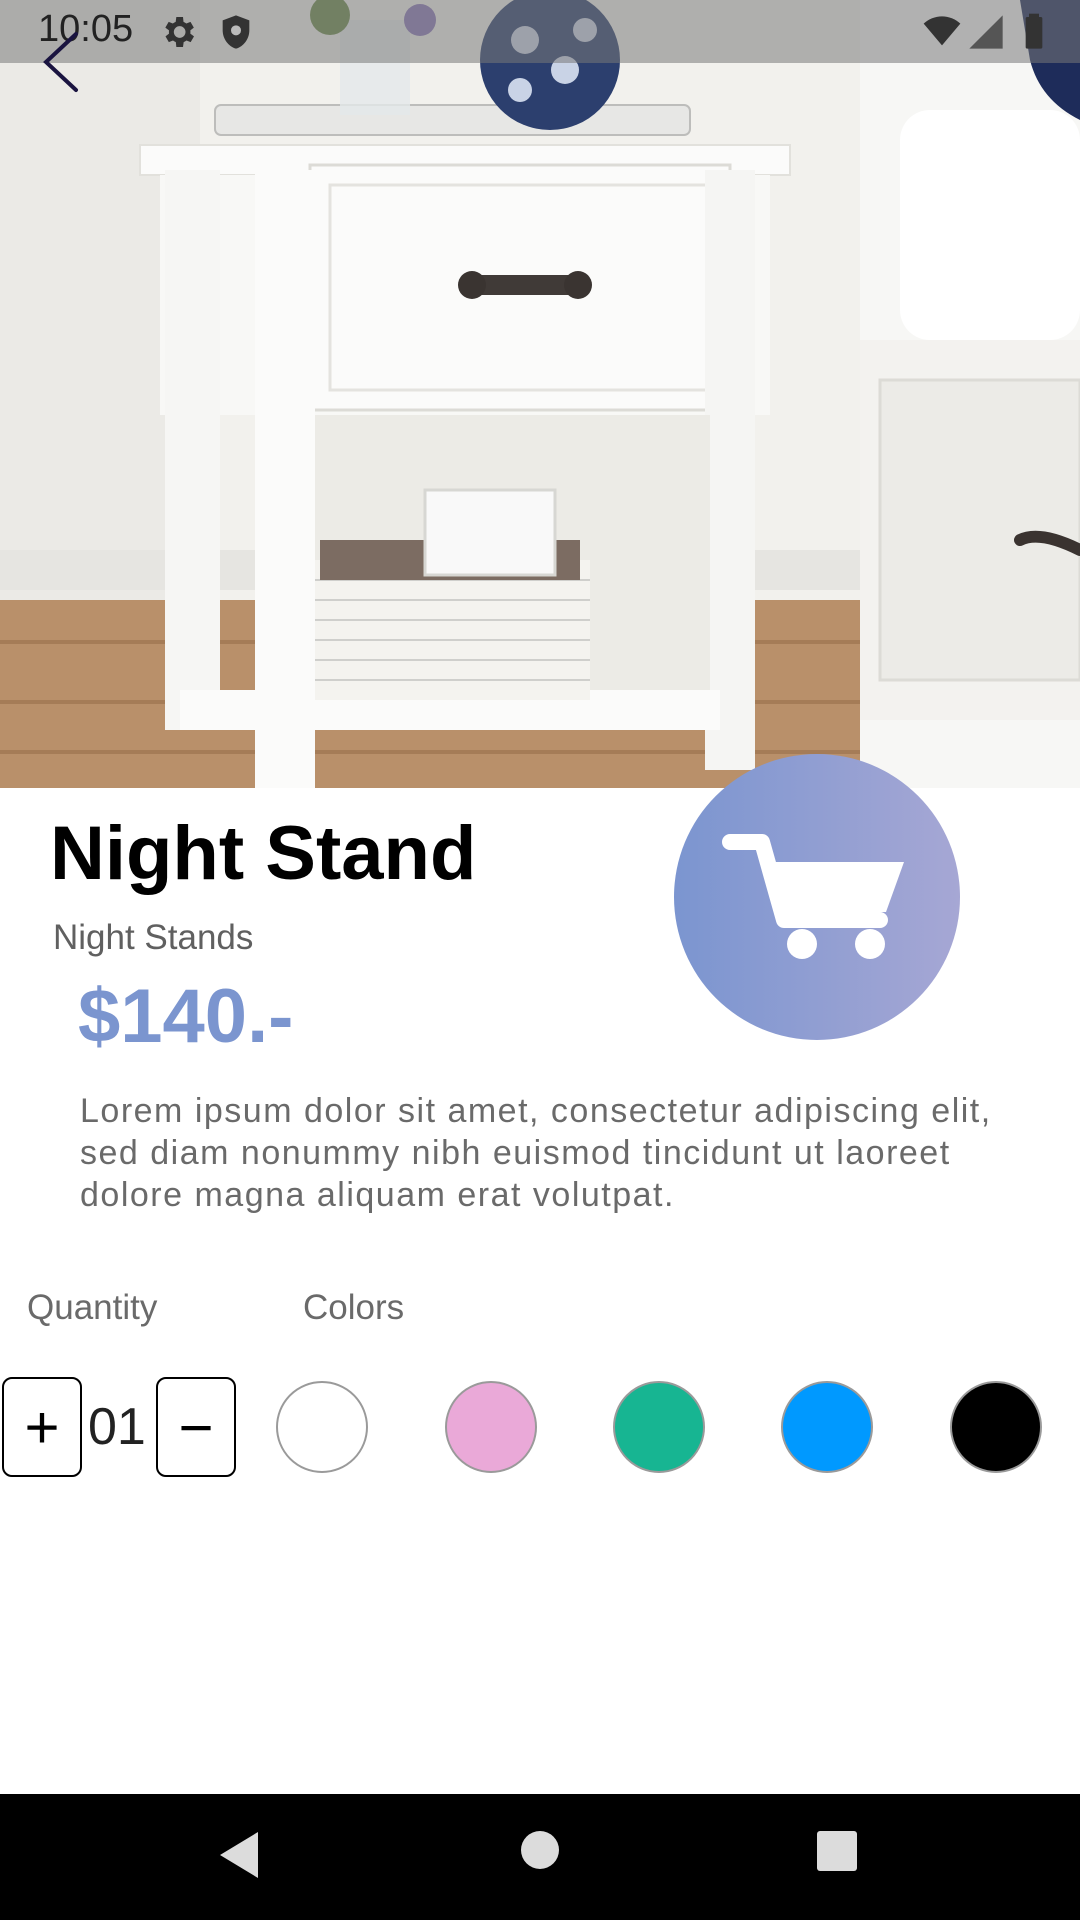 Image resolution: width=1080 pixels, height=1920 pixels. Describe the element at coordinates (1034, 31) in the screenshot. I see `battery-icon` at that location.